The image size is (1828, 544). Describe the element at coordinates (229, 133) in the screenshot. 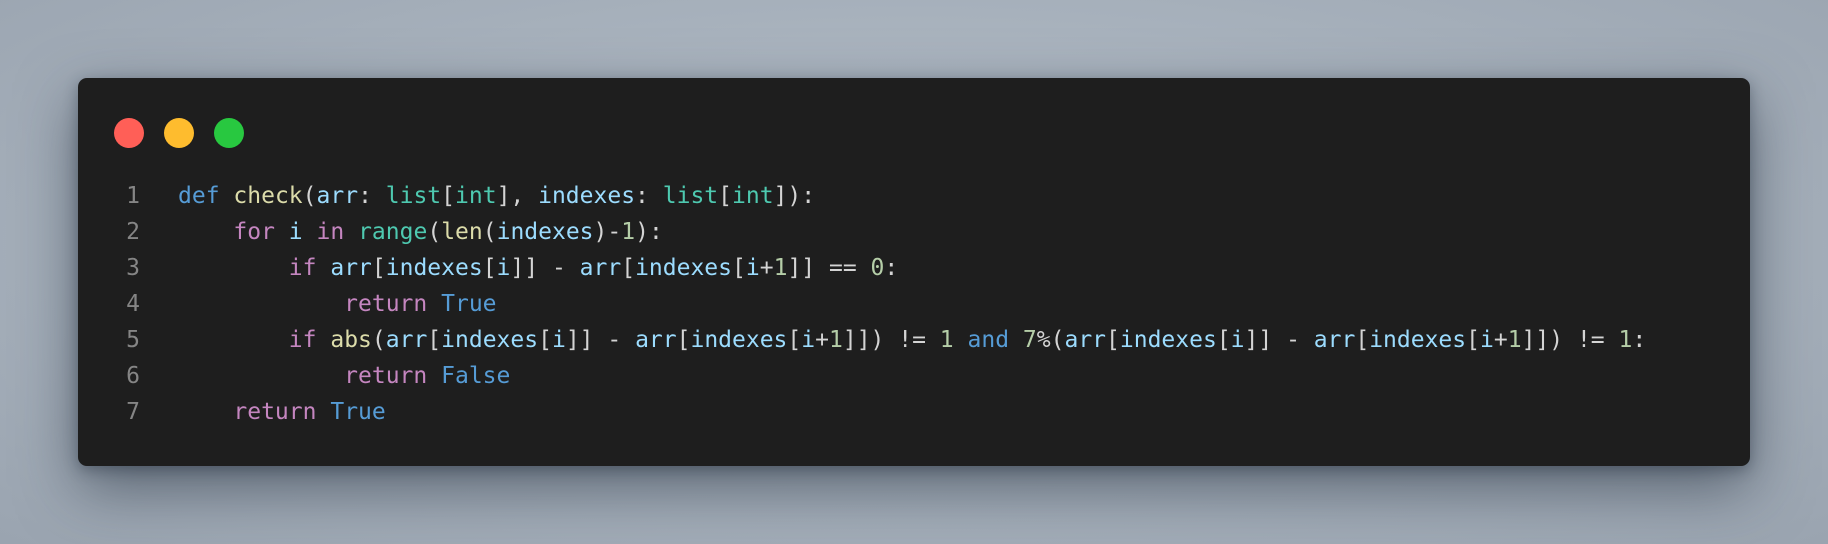

I see `zoom-button` at that location.